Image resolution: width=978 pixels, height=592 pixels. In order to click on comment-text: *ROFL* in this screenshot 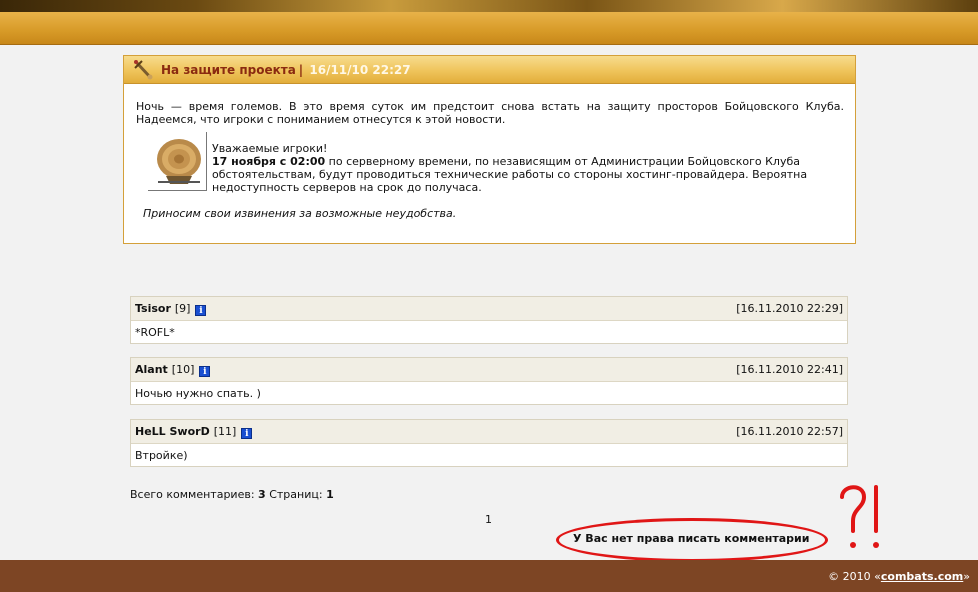, I will do `click(155, 332)`.